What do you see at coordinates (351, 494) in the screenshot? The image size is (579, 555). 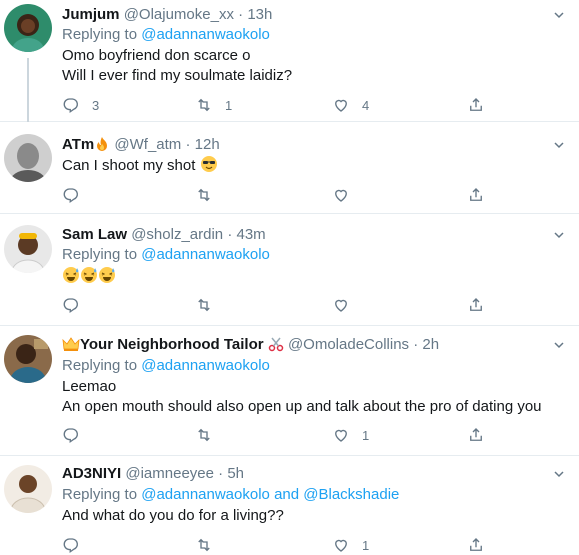 I see `mention-link: @Blackshadie` at bounding box center [351, 494].